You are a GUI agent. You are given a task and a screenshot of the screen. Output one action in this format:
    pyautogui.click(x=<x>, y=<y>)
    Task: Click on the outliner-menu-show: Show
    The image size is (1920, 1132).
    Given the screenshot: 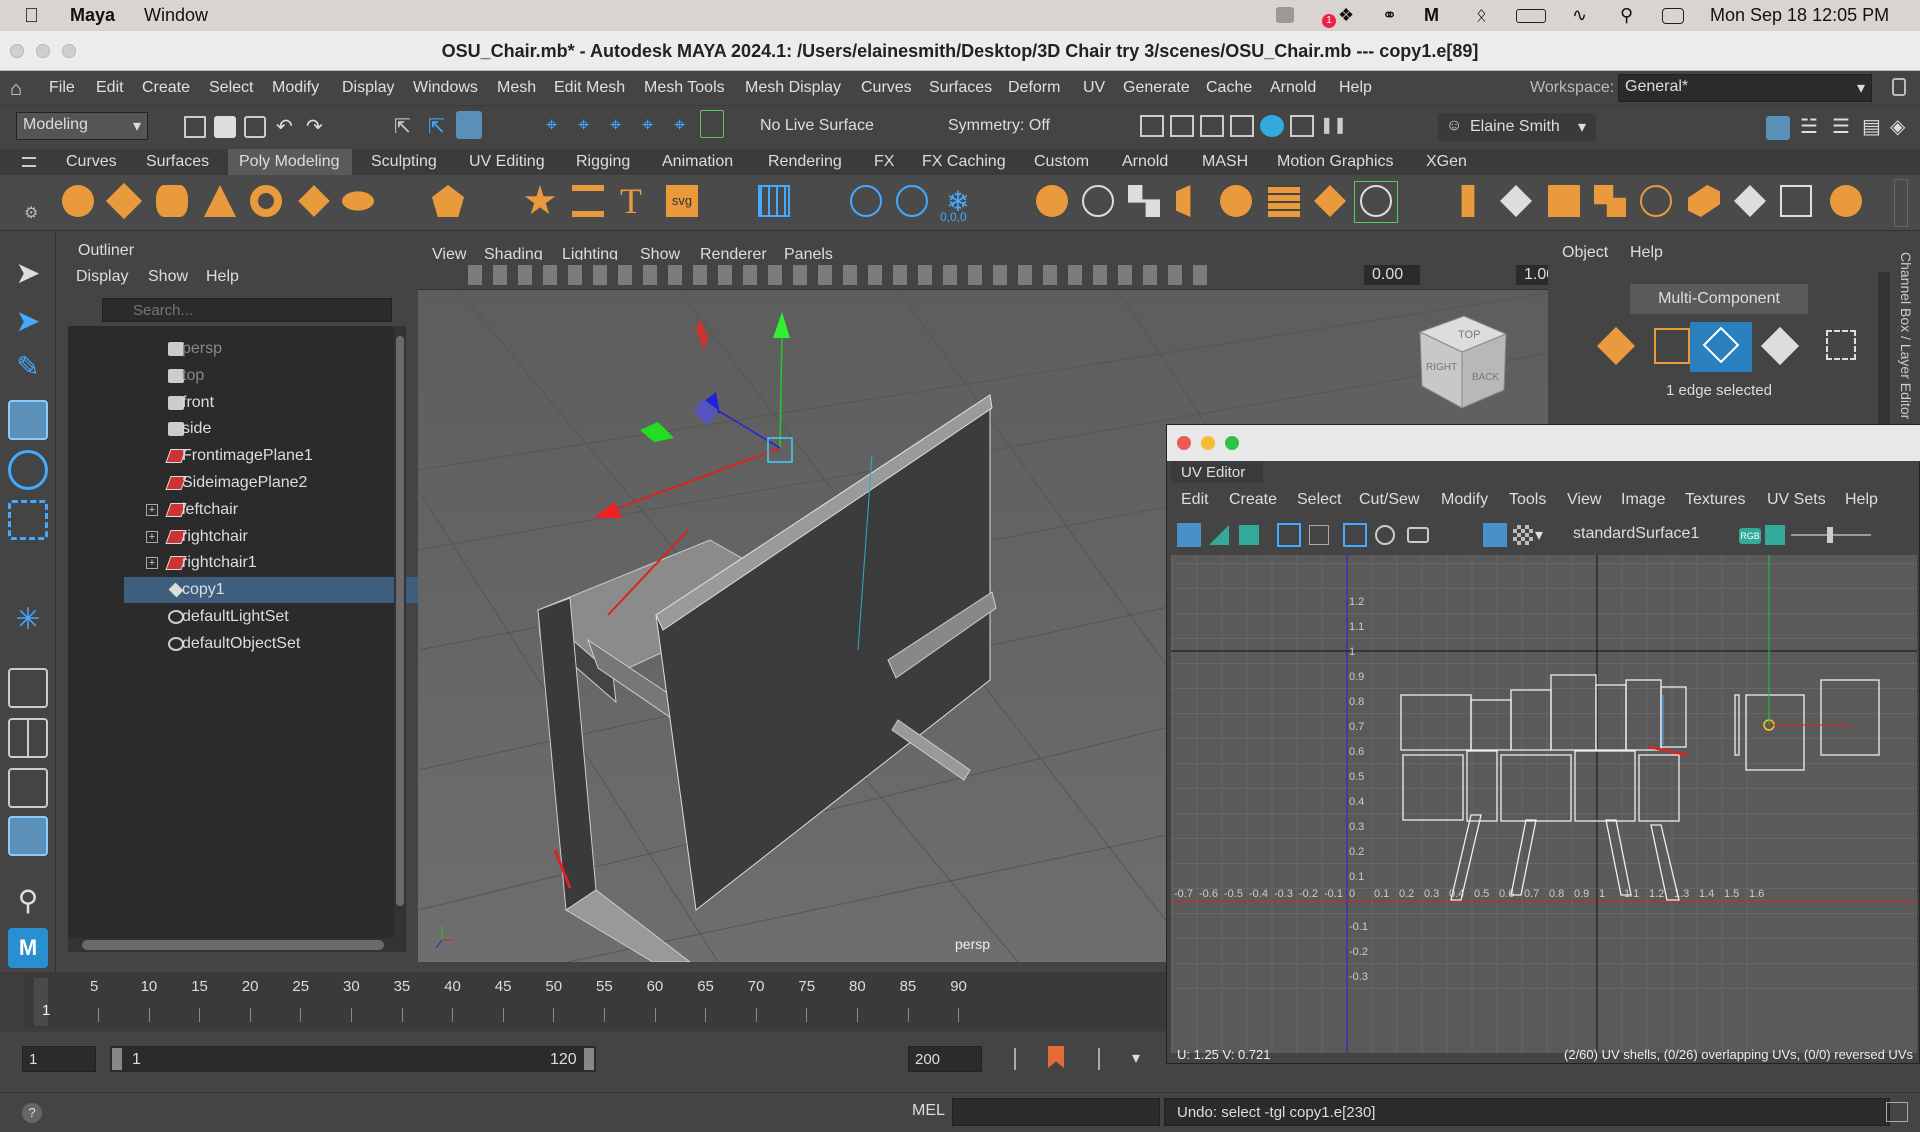 What is the action you would take?
    pyautogui.click(x=168, y=277)
    